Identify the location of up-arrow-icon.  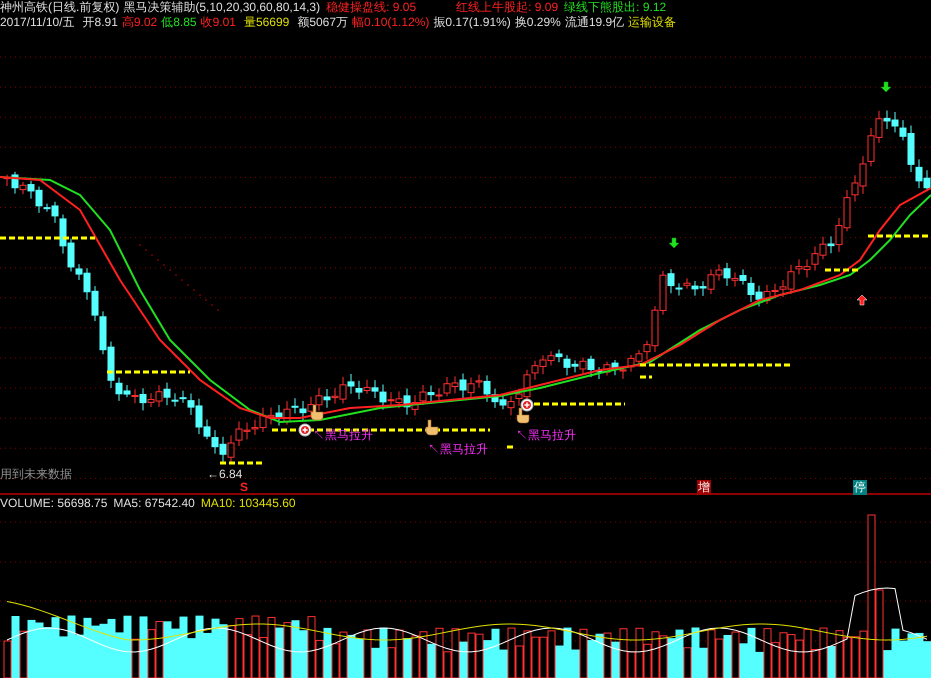
(862, 300).